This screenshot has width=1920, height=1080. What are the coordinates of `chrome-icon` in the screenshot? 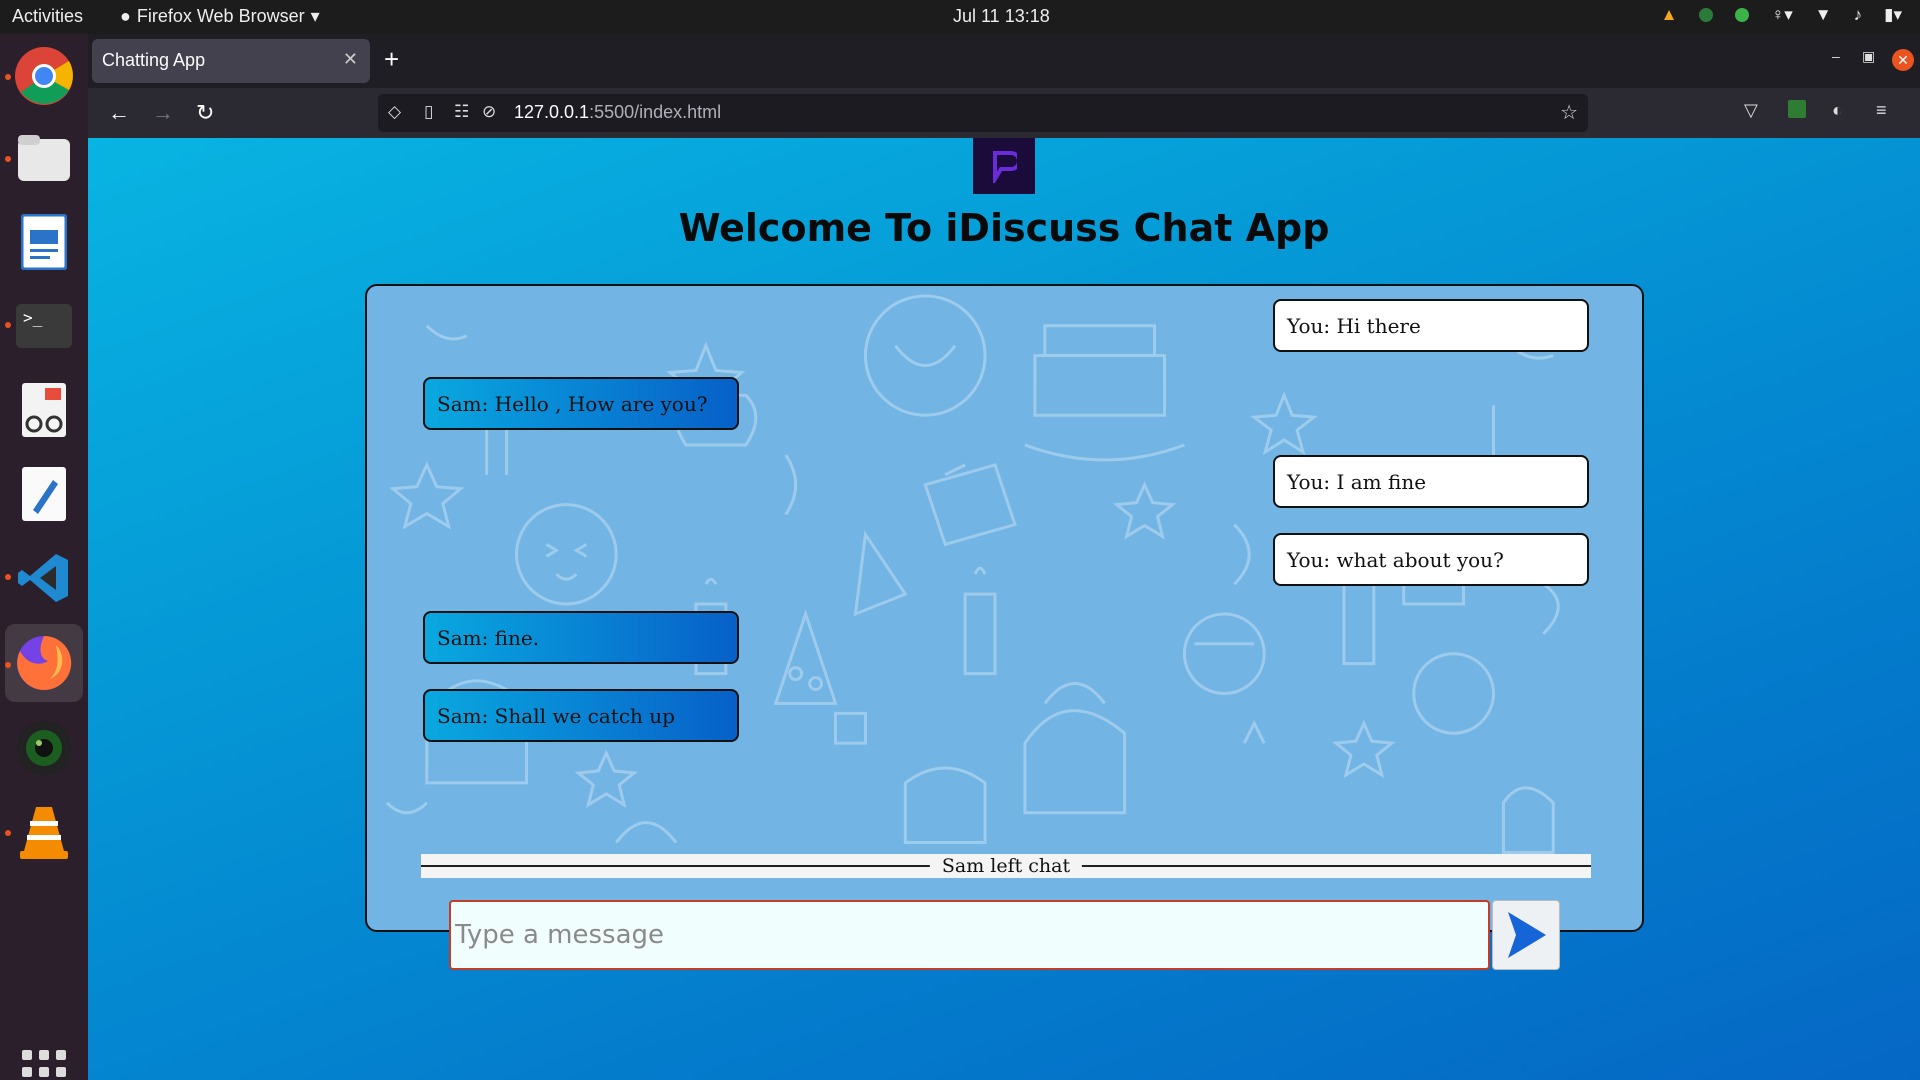 It's located at (44, 76).